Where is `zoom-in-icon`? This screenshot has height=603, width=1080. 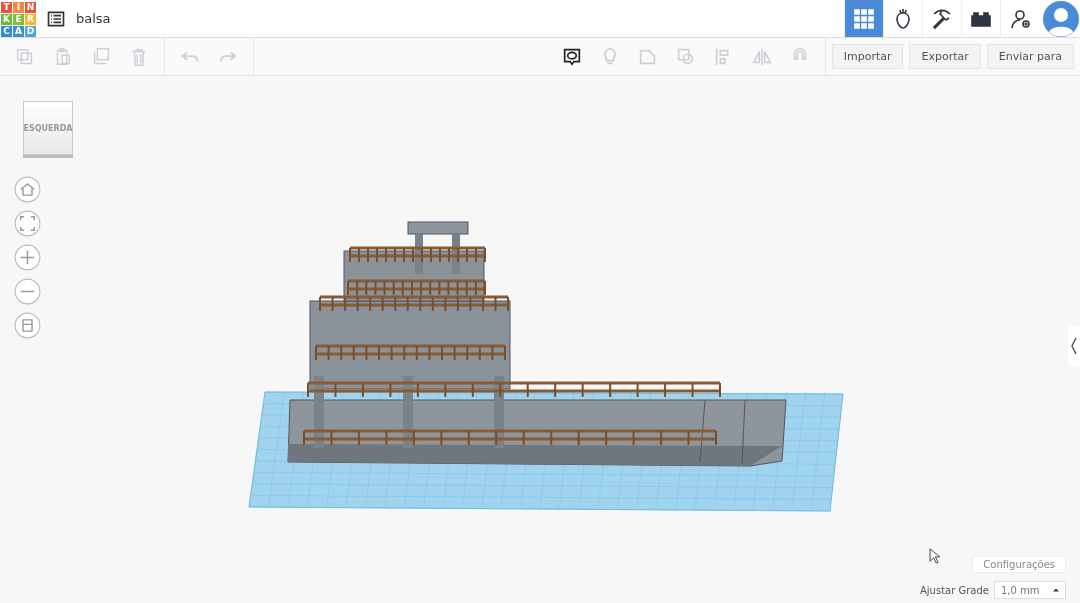
zoom-in-icon is located at coordinates (27, 257).